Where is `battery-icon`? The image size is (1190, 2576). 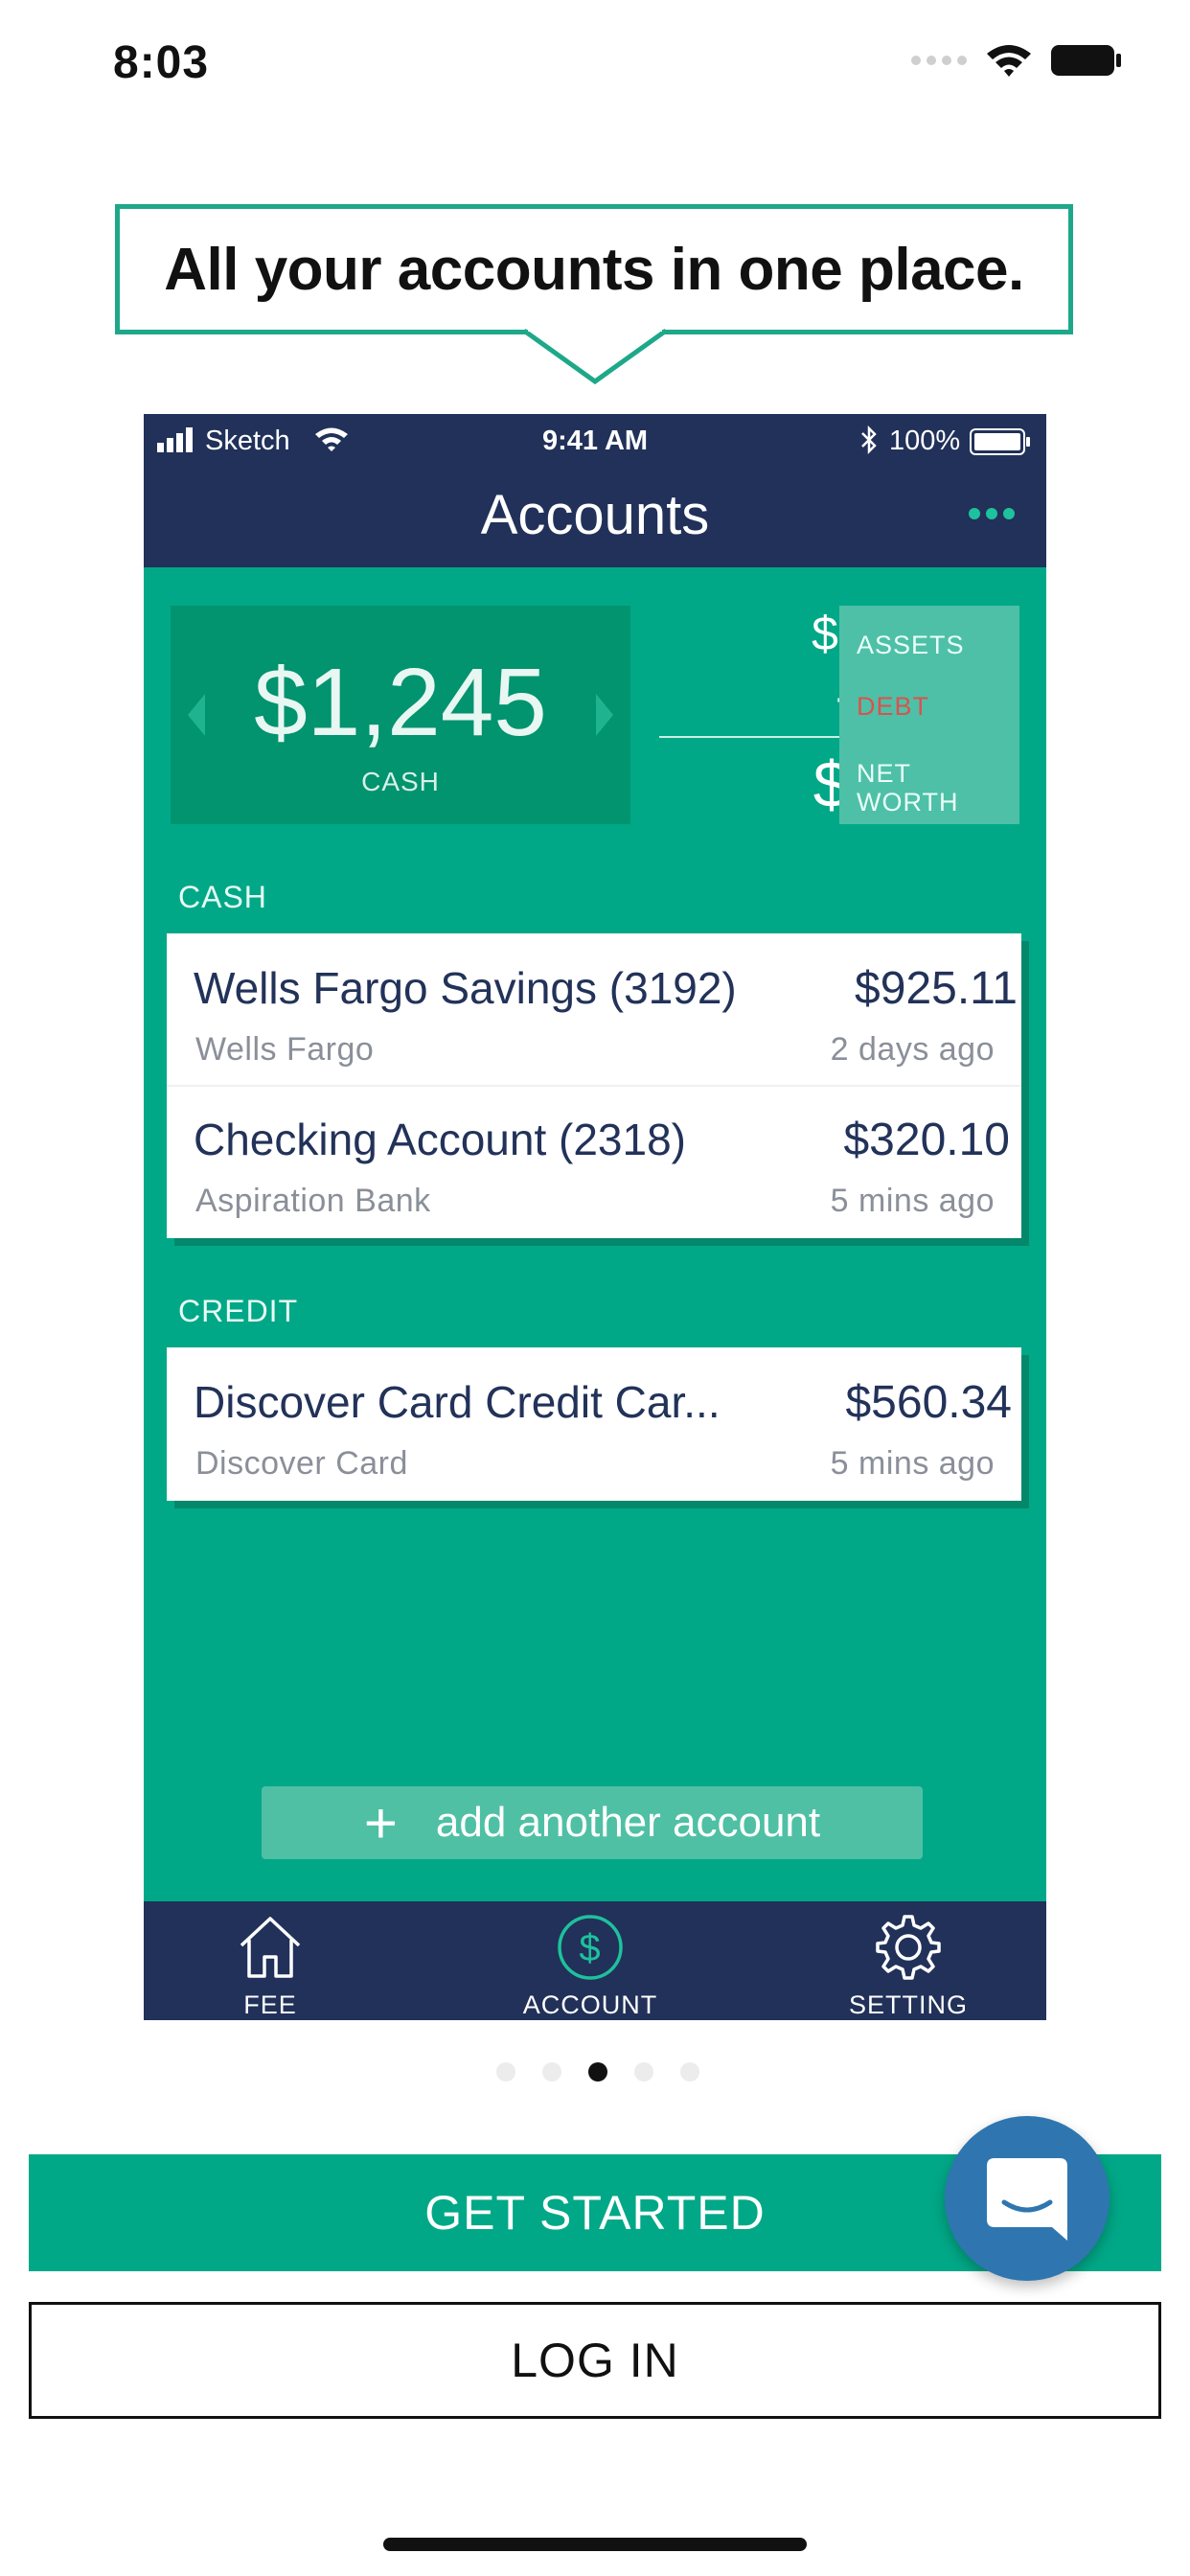
battery-icon is located at coordinates (1086, 60).